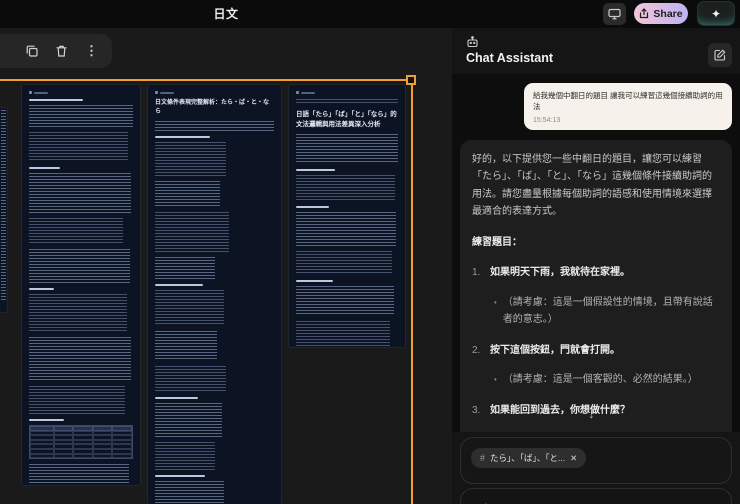 The width and height of the screenshot is (740, 504). What do you see at coordinates (472, 42) in the screenshot?
I see `robot-icon` at bounding box center [472, 42].